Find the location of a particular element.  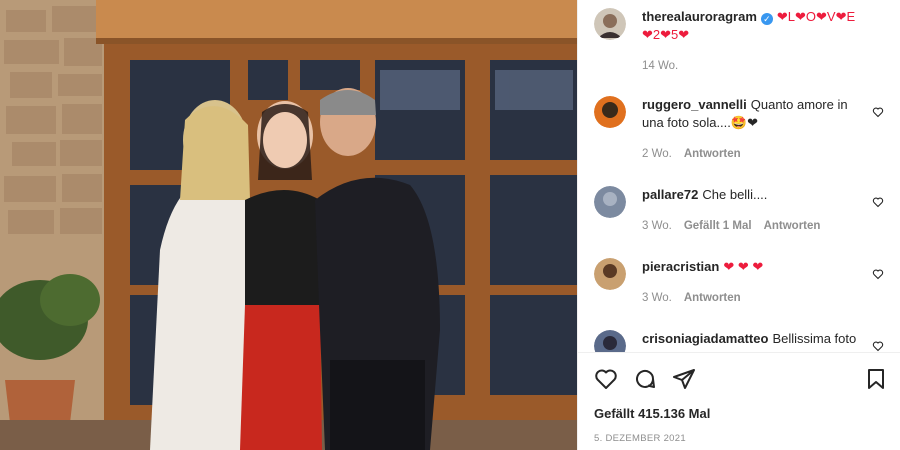

share-icon is located at coordinates (684, 379).